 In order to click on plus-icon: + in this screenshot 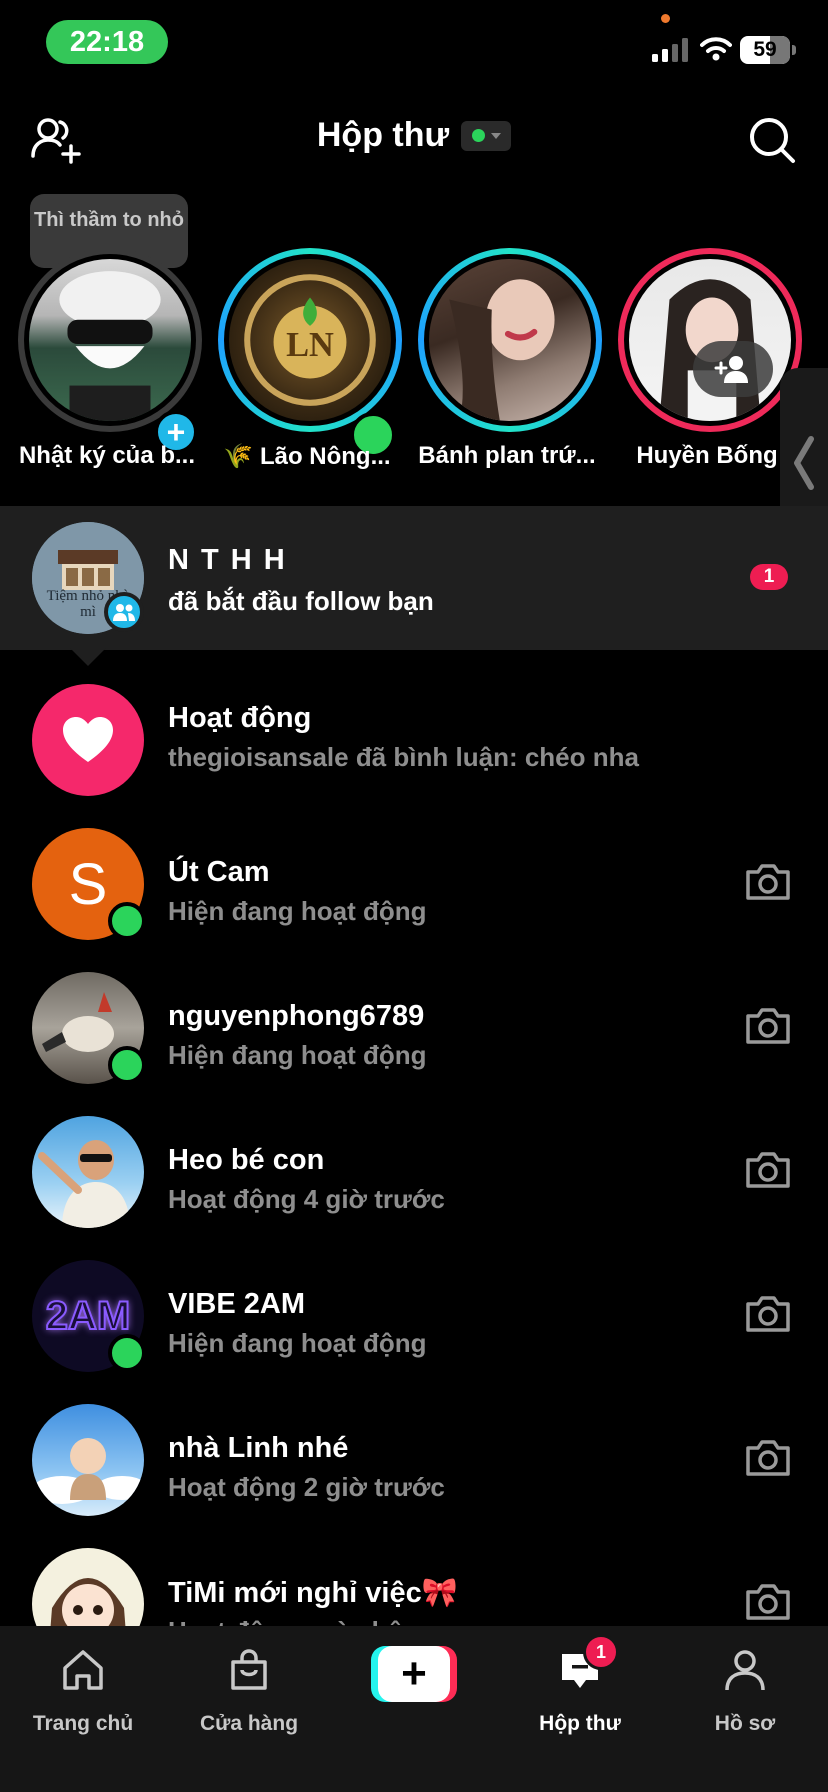, I will do `click(414, 1674)`.